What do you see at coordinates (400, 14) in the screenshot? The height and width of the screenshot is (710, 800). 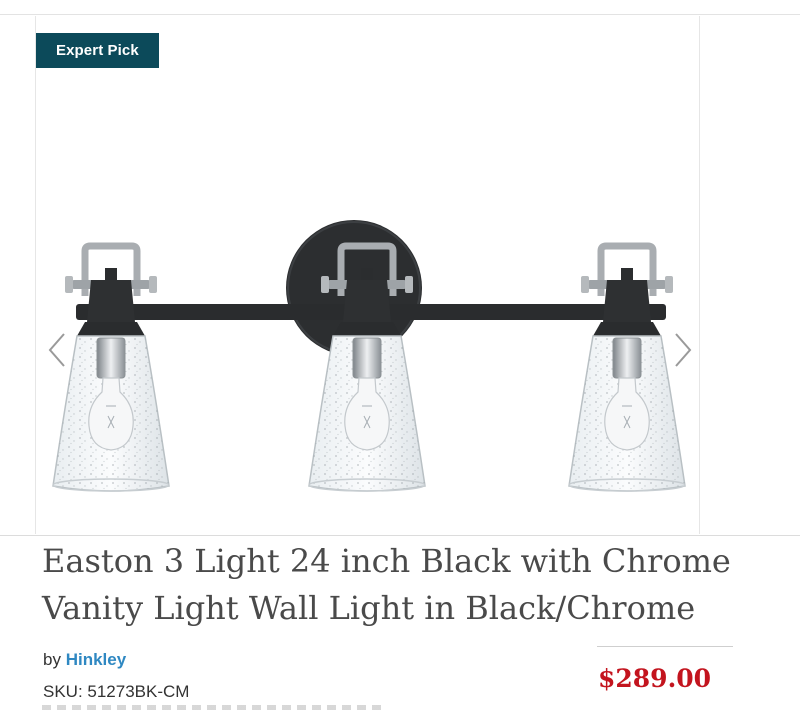 I see `top-divider` at bounding box center [400, 14].